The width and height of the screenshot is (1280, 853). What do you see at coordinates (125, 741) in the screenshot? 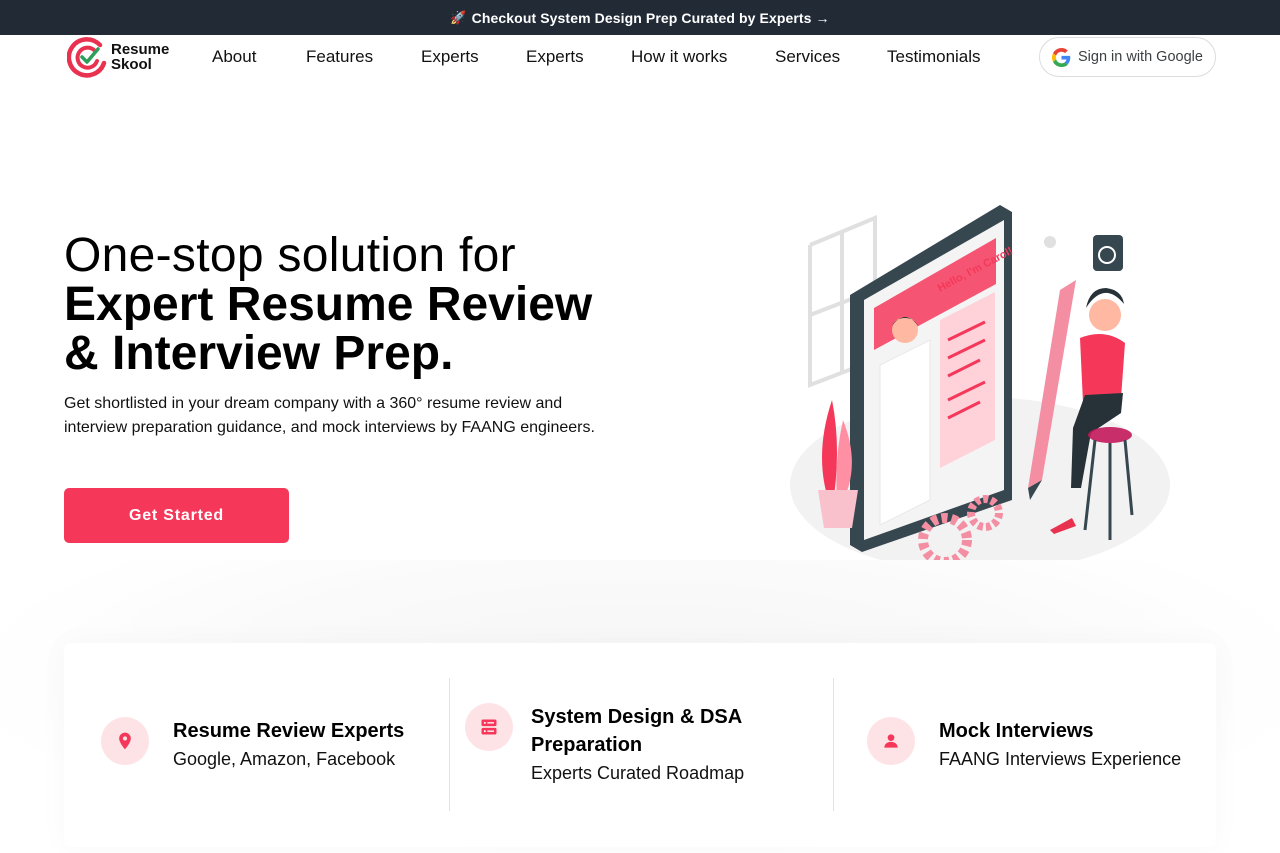
I see `location-pin-icon` at bounding box center [125, 741].